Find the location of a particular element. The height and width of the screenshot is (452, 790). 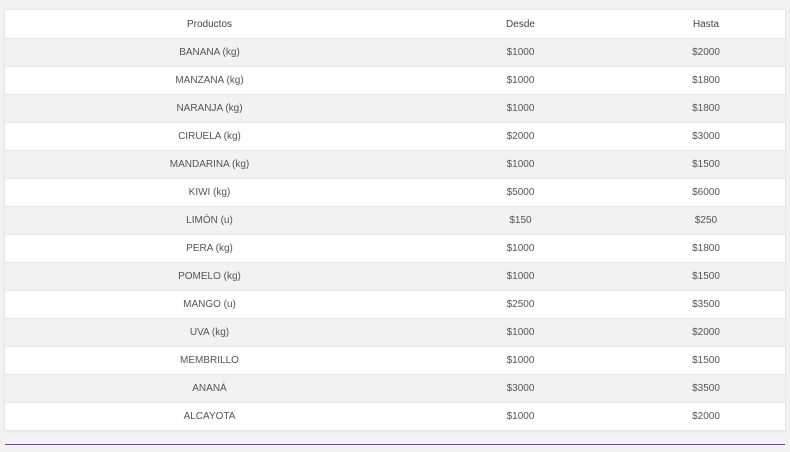

table-row: MANDARINA (kg) $1000 $1500 is located at coordinates (395, 164).